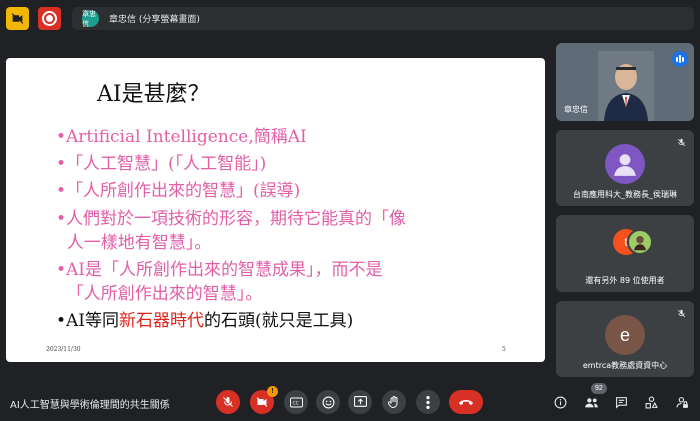  What do you see at coordinates (279, 321) in the screenshot?
I see `bullet-suffix: 的石頭(就只是工具)` at bounding box center [279, 321].